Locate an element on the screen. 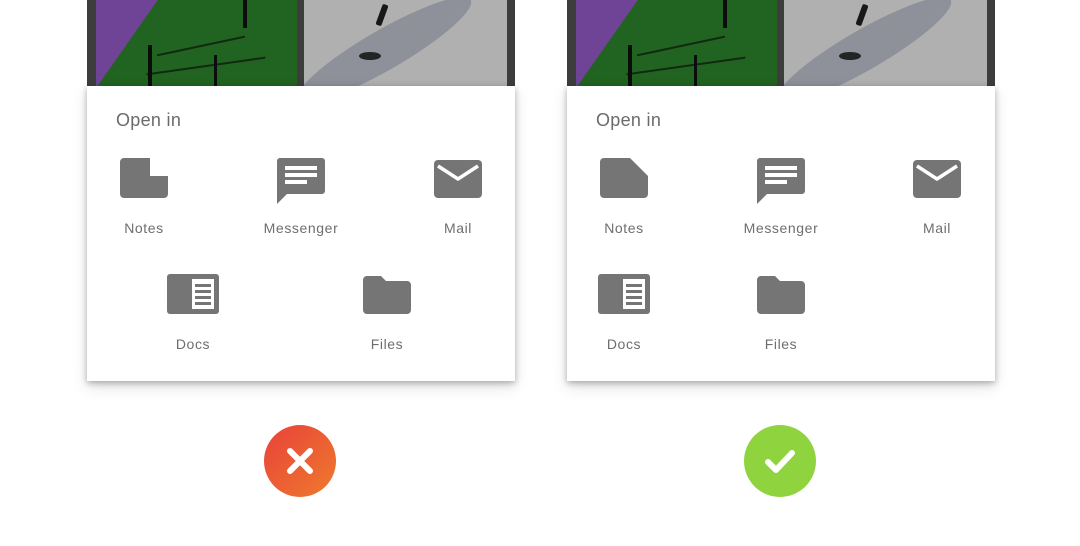 This screenshot has height=546, width=1080. correct-badge is located at coordinates (780, 461).